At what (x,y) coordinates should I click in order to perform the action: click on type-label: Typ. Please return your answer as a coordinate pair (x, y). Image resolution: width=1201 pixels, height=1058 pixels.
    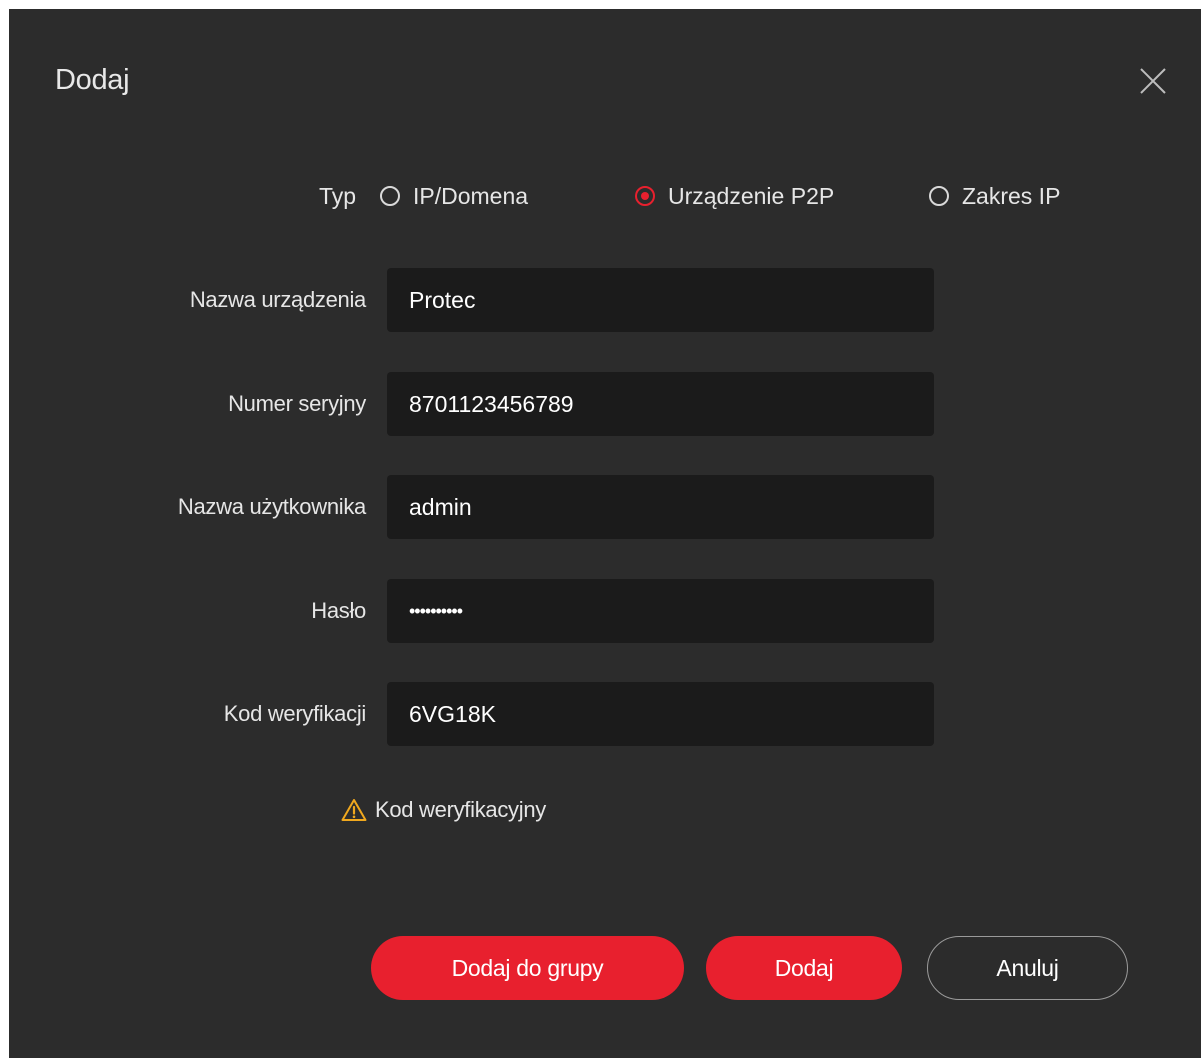
    Looking at the image, I should click on (338, 196).